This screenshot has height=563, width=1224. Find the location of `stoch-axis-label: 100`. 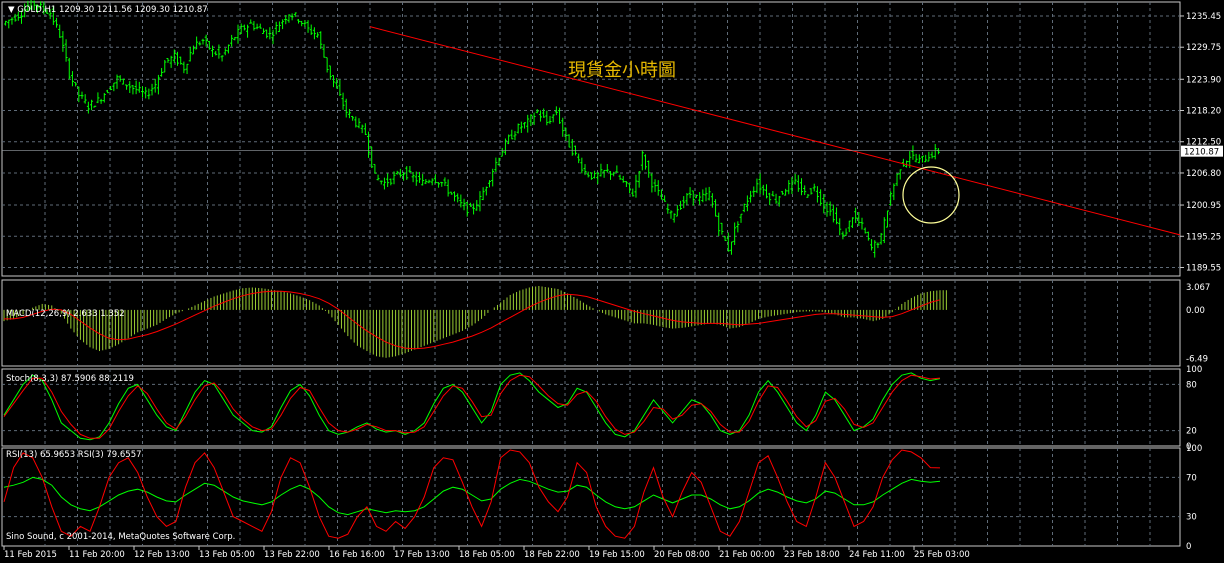

stoch-axis-label: 100 is located at coordinates (1194, 370).